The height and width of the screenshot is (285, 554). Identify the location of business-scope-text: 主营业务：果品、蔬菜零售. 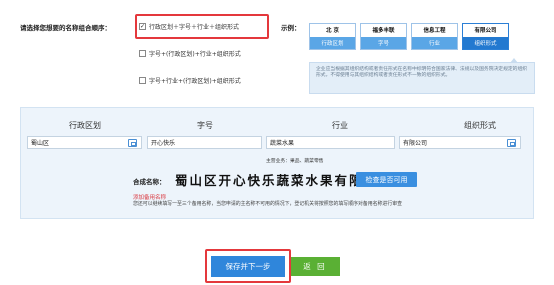
(295, 161).